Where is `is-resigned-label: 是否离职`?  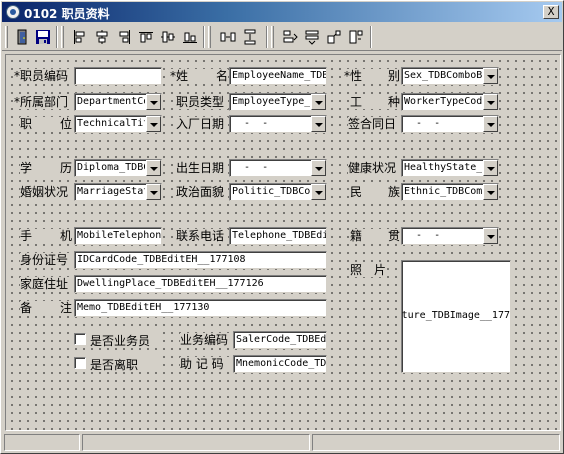
is-resigned-label: 是否离职 is located at coordinates (114, 365).